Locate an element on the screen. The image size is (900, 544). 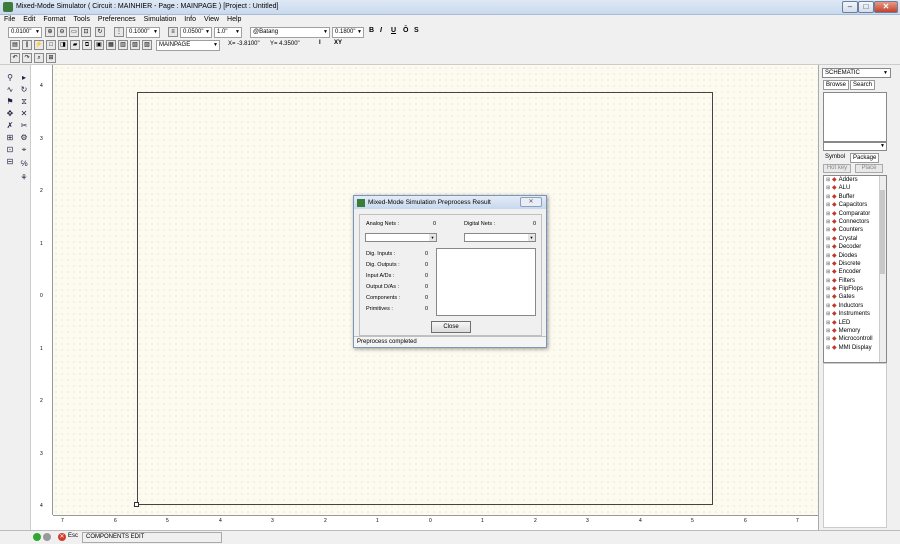
find-icon: ⌕ is located at coordinates (39, 58).